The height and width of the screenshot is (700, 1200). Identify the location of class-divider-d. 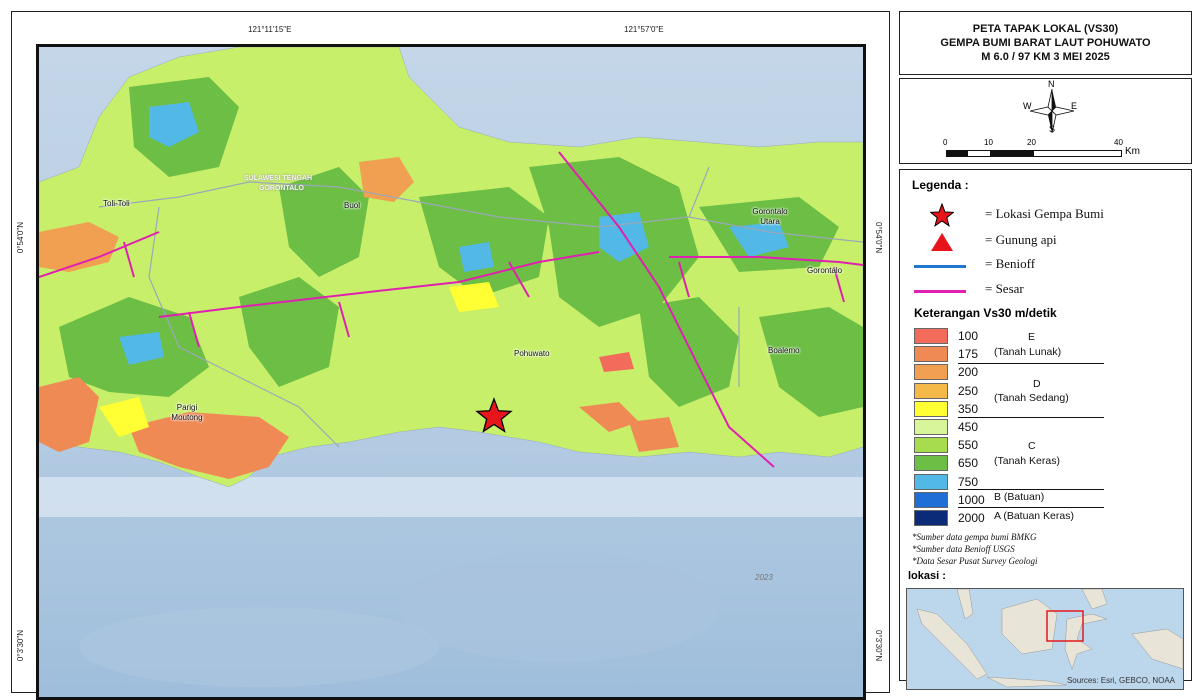
(1031, 417).